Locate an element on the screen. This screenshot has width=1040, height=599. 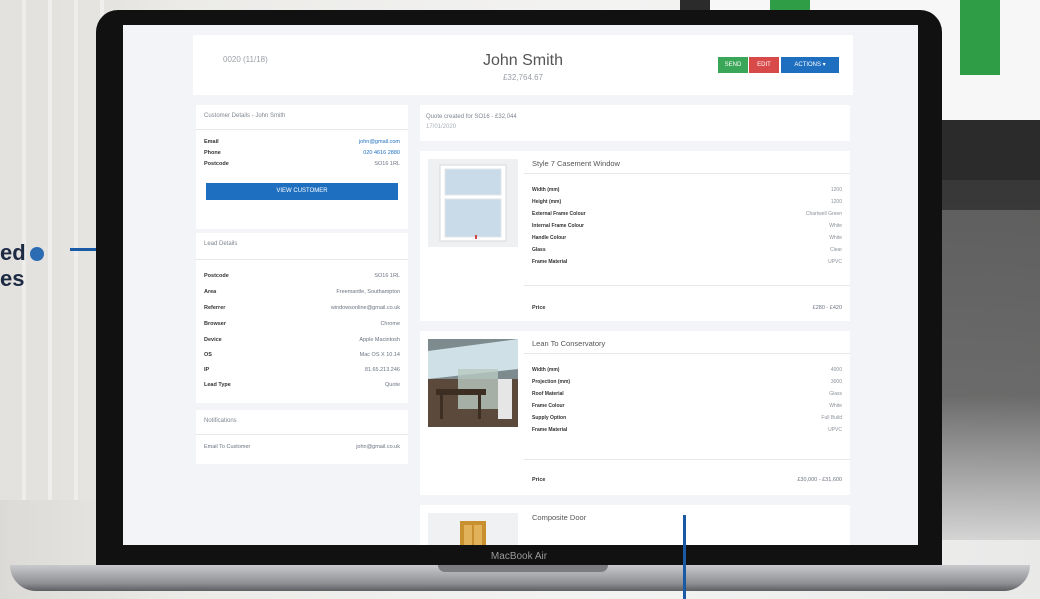
phone-link: 020 4616 2880 is located at coordinates (381, 153).